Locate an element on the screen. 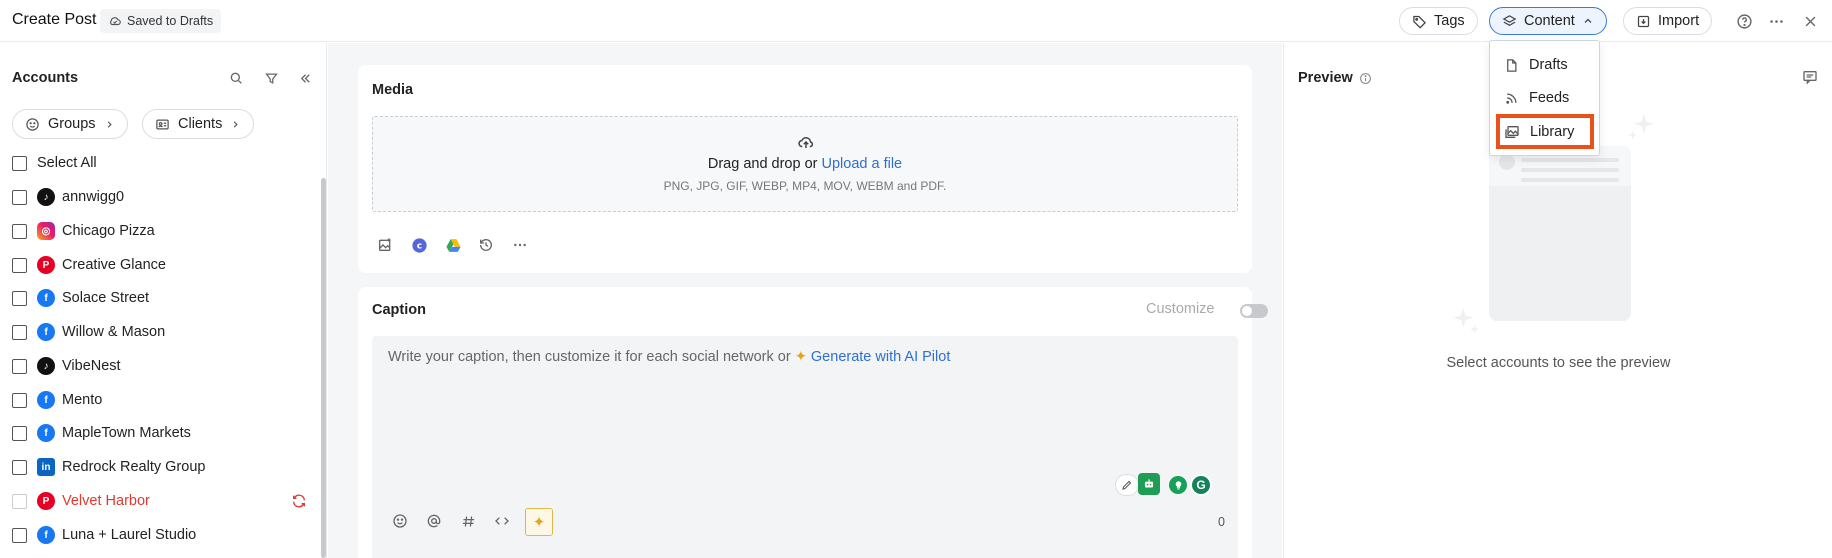  account-row: ◎ Chicago Pizza is located at coordinates (83, 231).